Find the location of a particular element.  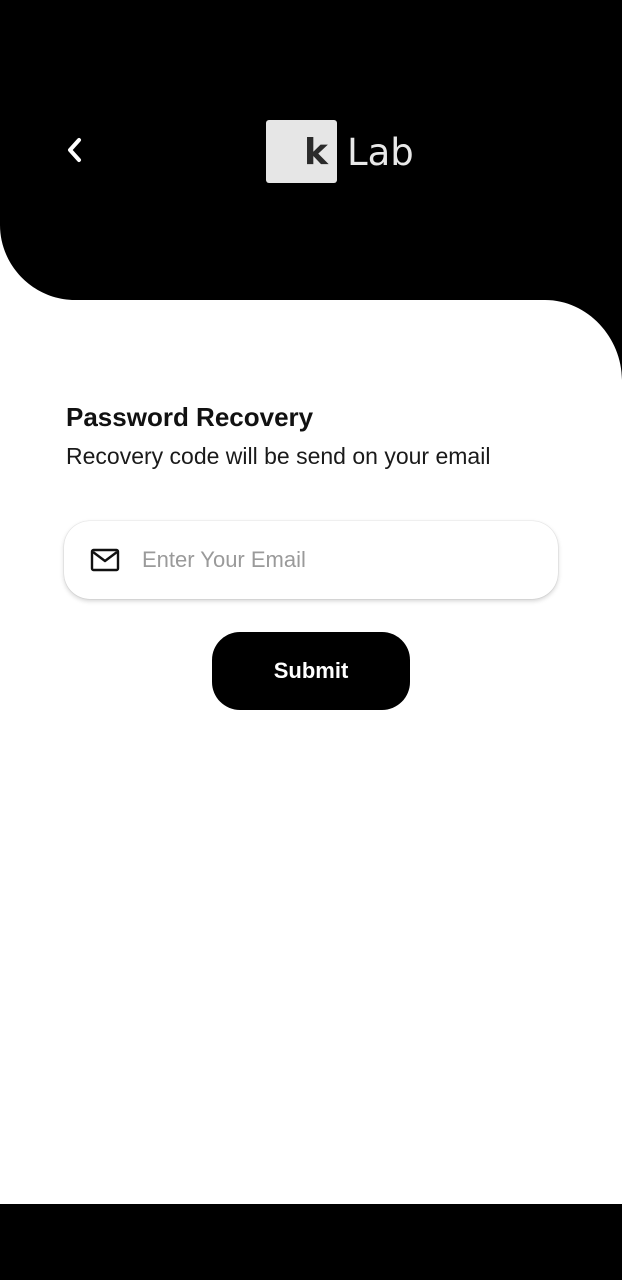

email-input is located at coordinates (332, 560).